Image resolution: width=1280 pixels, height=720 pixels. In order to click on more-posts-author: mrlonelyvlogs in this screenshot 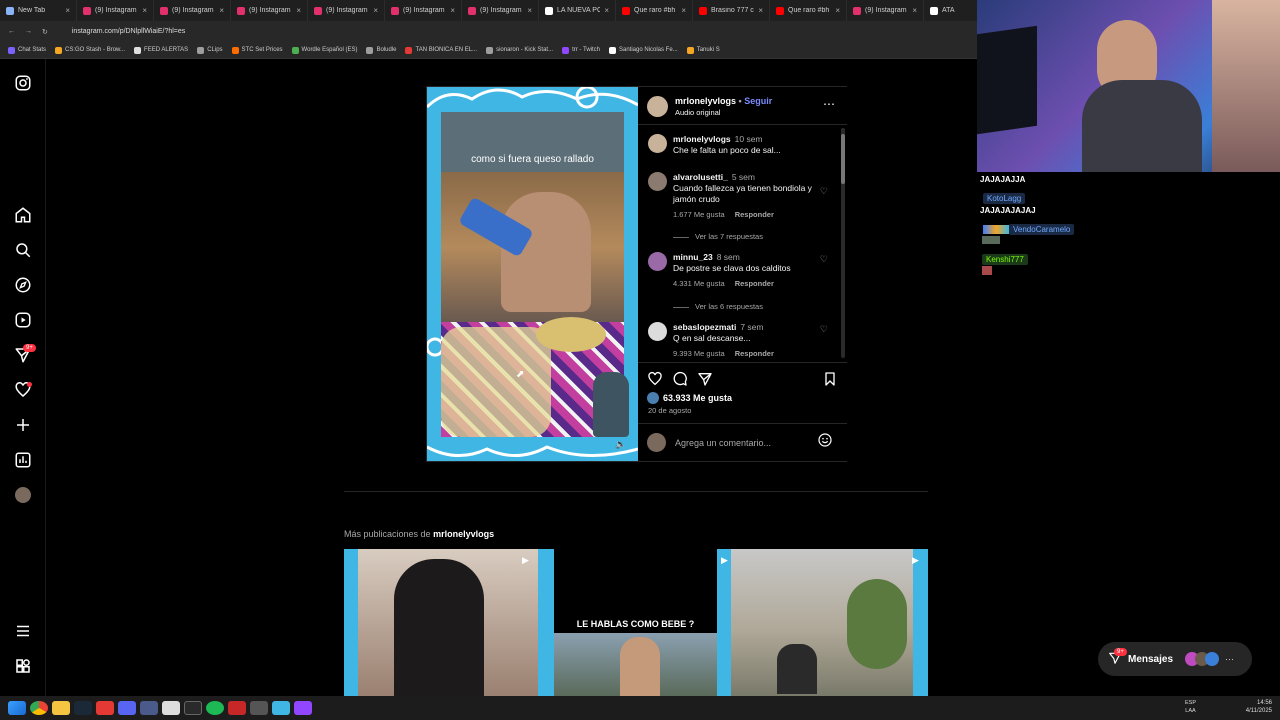, I will do `click(463, 534)`.